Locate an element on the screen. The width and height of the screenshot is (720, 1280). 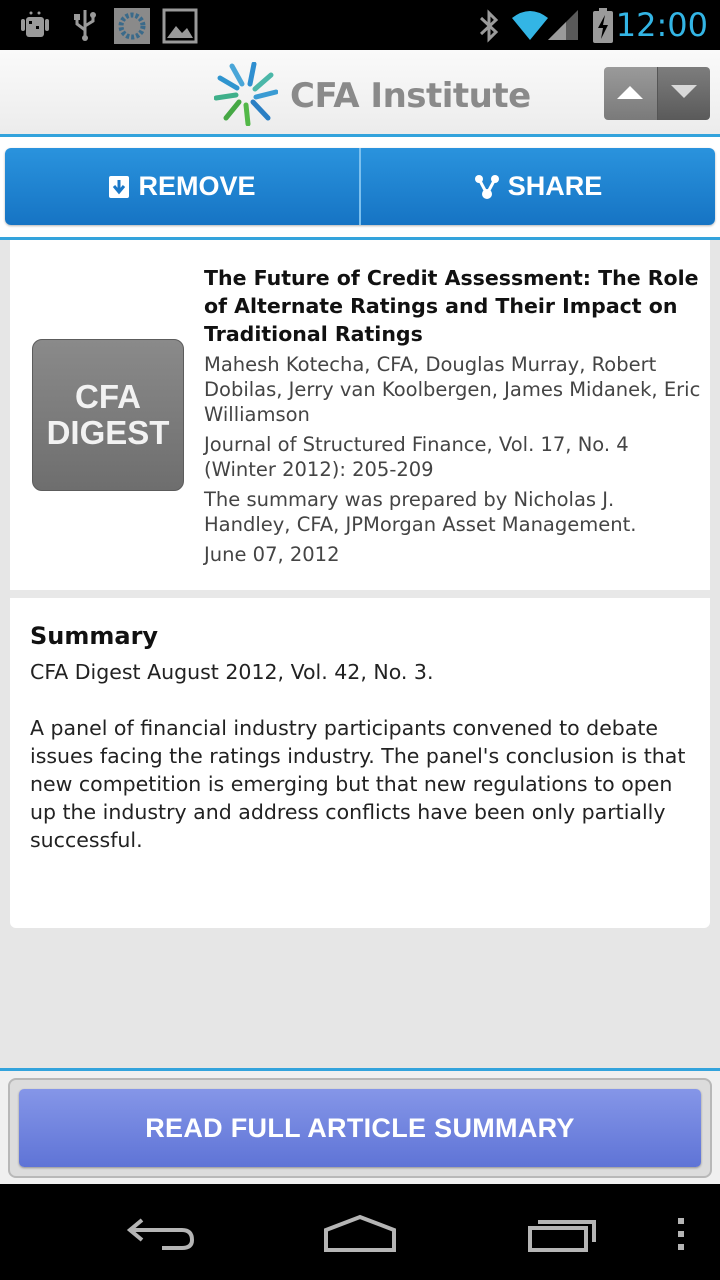
overflow-menu-icon is located at coordinates (681, 1236).